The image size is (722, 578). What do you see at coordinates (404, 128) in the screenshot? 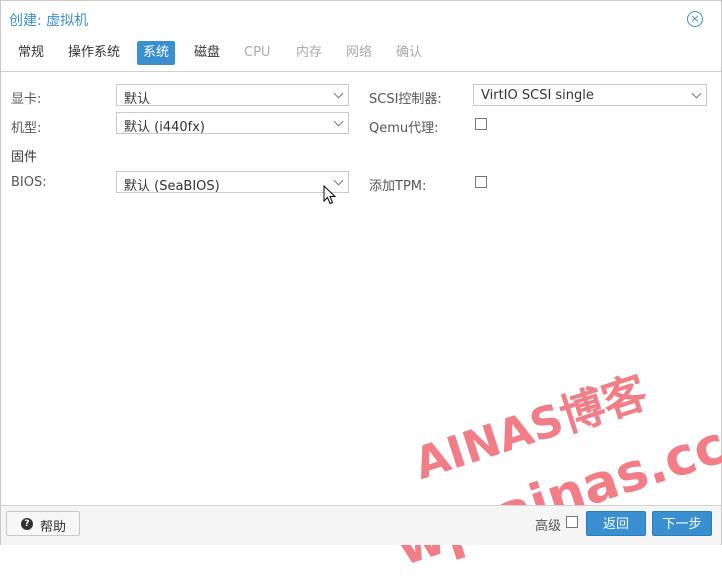
I see `qemu-agent-label: Qemu代理:` at bounding box center [404, 128].